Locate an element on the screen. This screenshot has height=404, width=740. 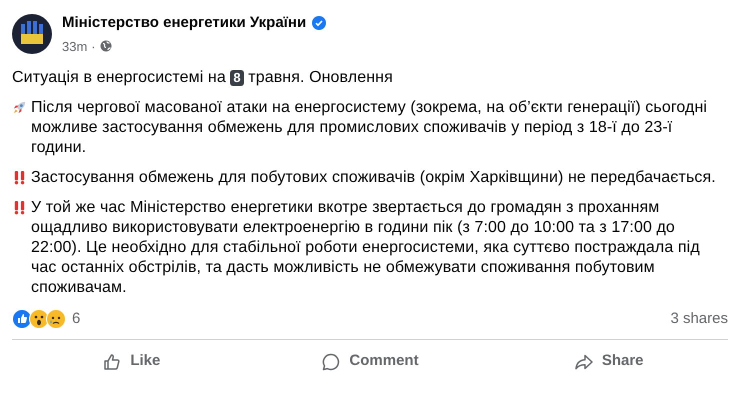
headline: Ситуація в енергосистемі на 8 травня. Оновлення is located at coordinates (203, 78).